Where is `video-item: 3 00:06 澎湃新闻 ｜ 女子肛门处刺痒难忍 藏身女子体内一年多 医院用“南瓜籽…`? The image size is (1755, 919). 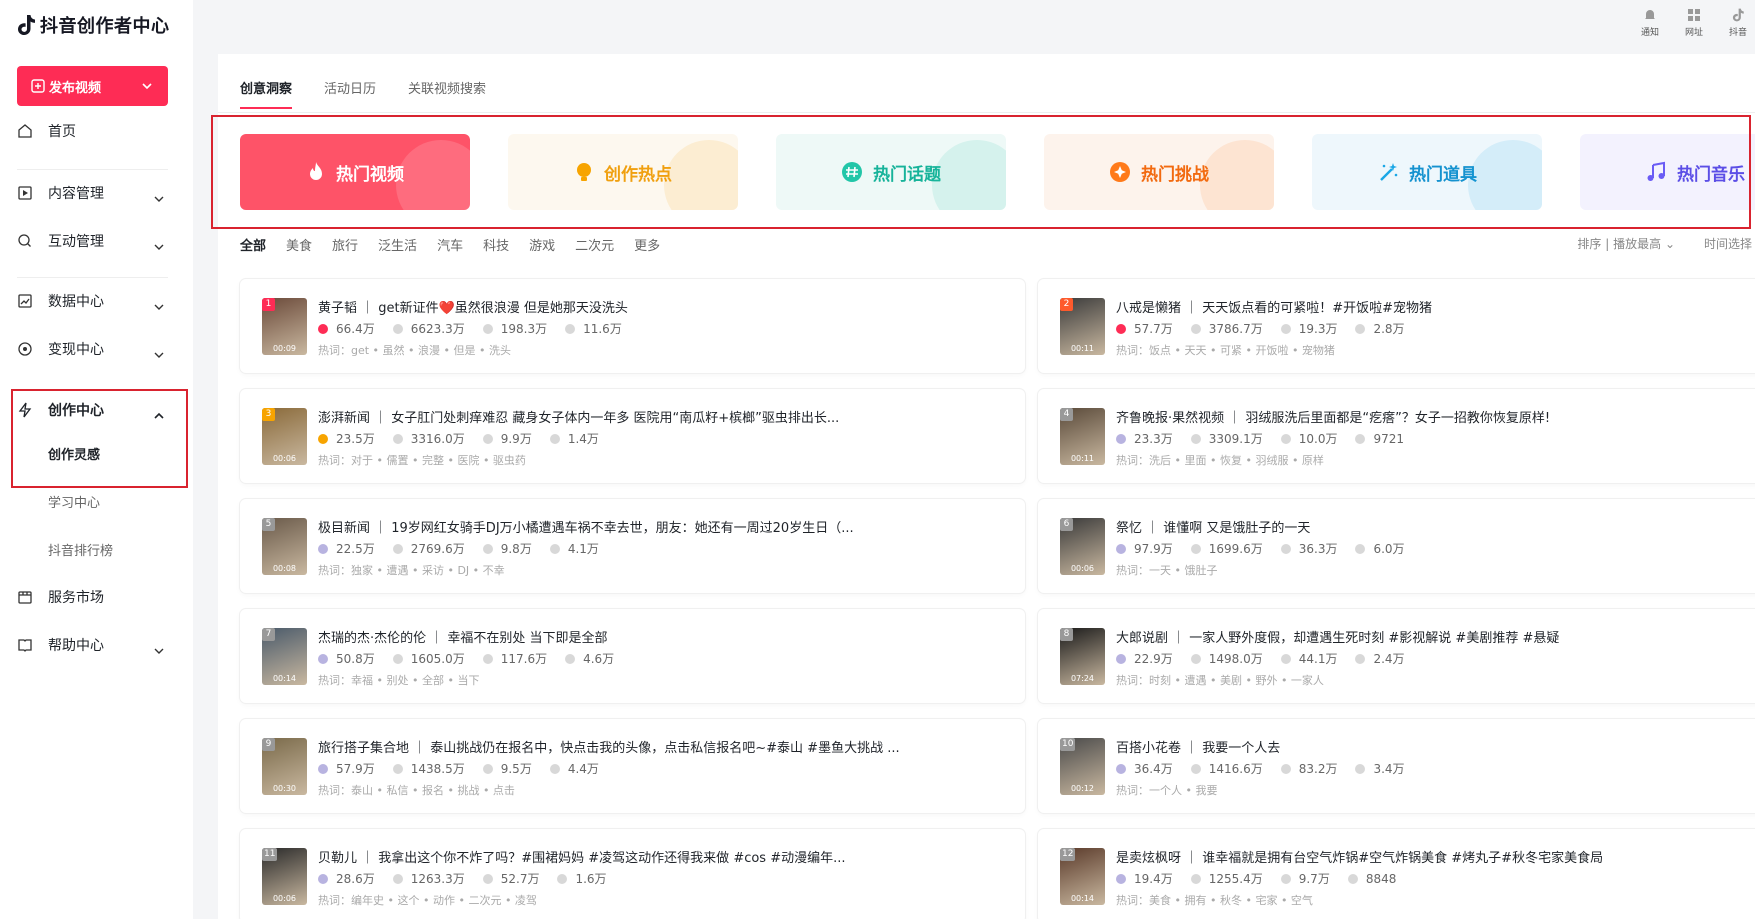 video-item: 3 00:06 澎湃新闻 ｜ 女子肛门处刺痒难忍 藏身女子体内一年多 医院用“南瓜籽… is located at coordinates (632, 436).